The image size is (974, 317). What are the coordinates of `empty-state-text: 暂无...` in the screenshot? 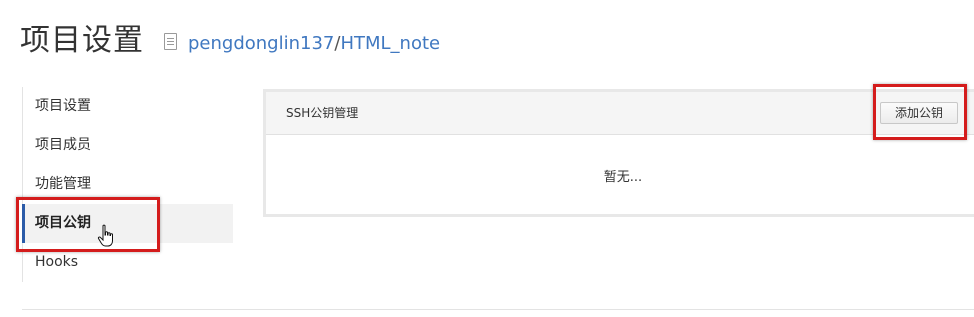 It's located at (623, 177).